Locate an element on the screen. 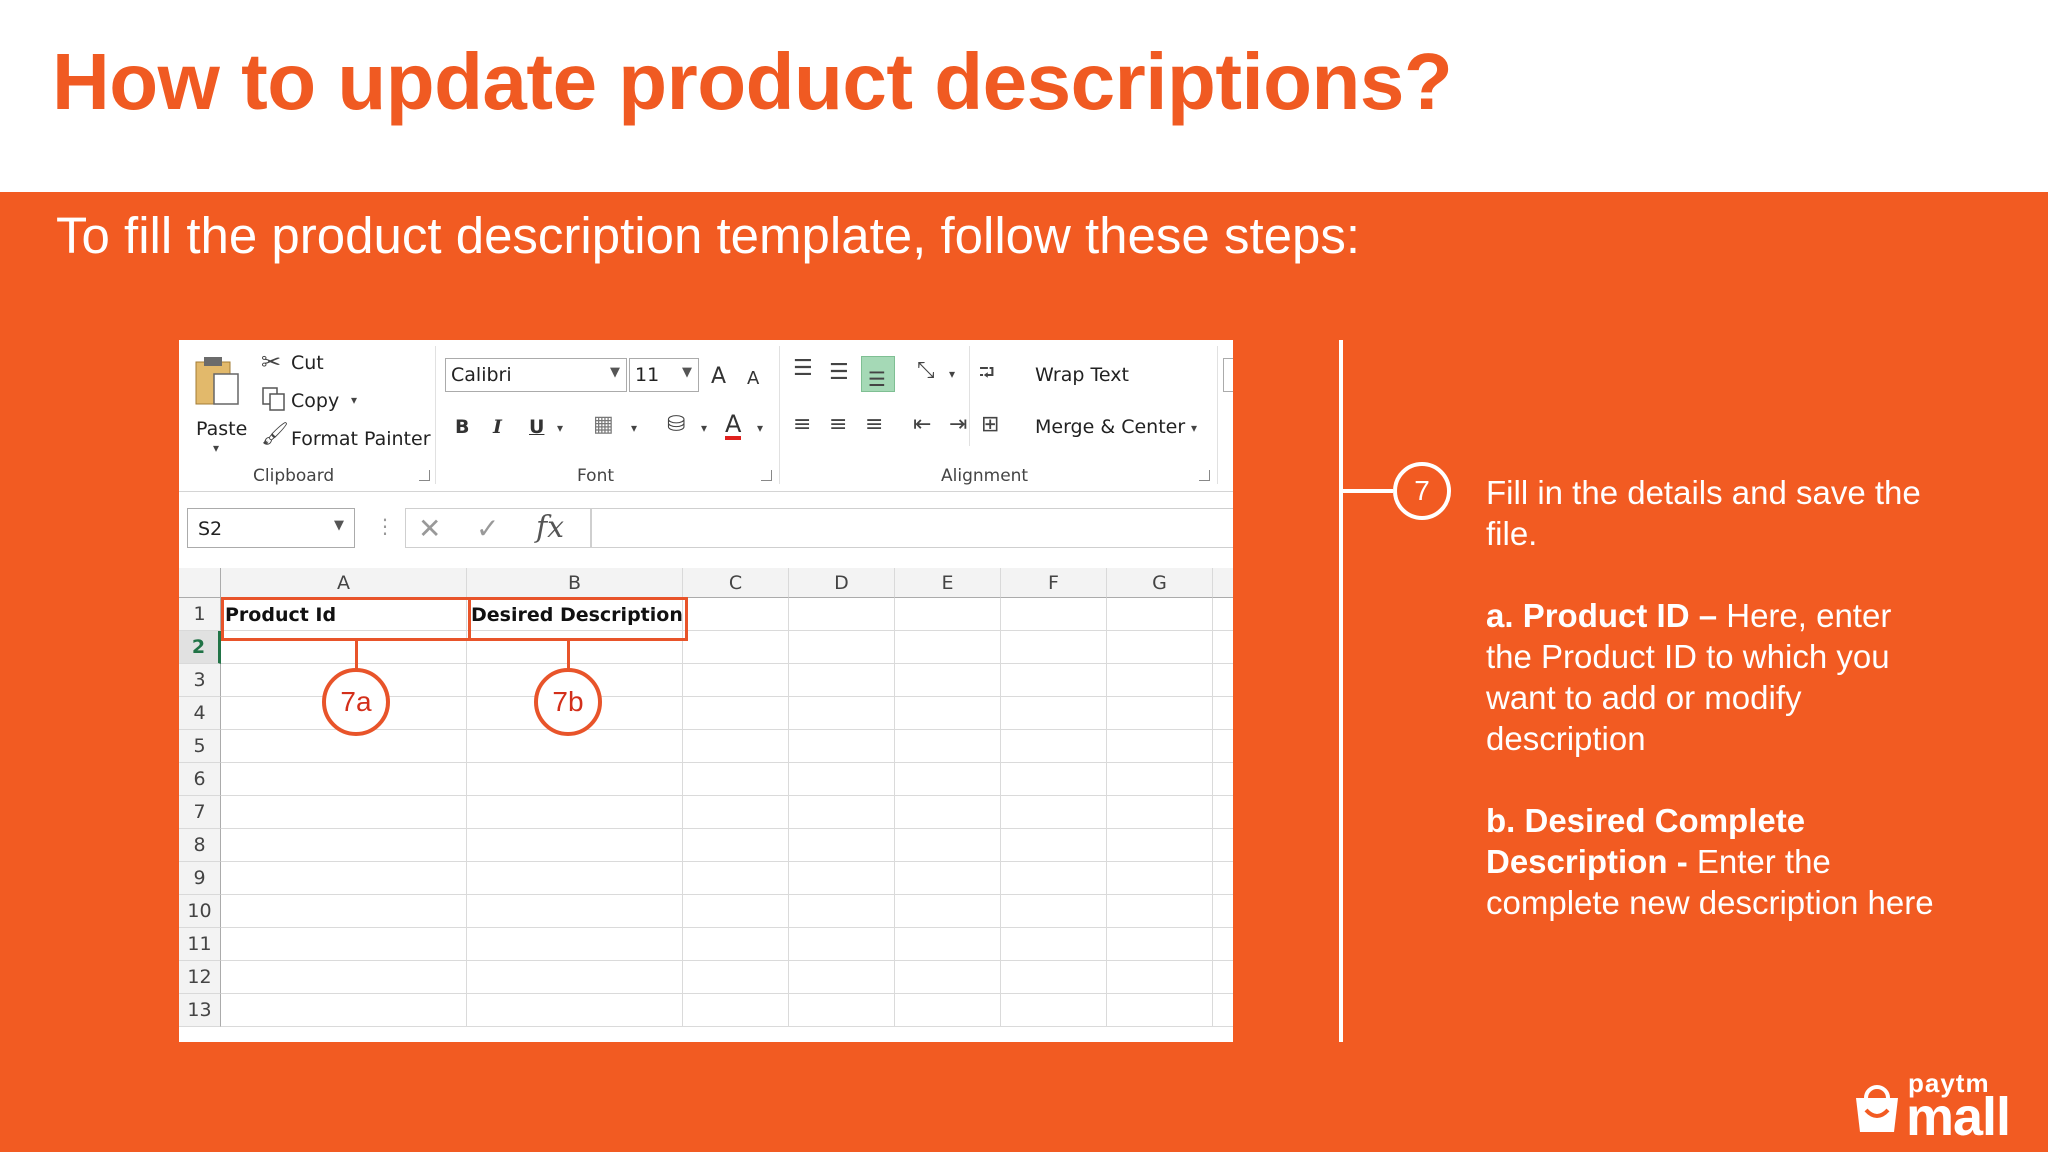 This screenshot has width=2048, height=1152. cancel-icon: ✕ is located at coordinates (429, 529).